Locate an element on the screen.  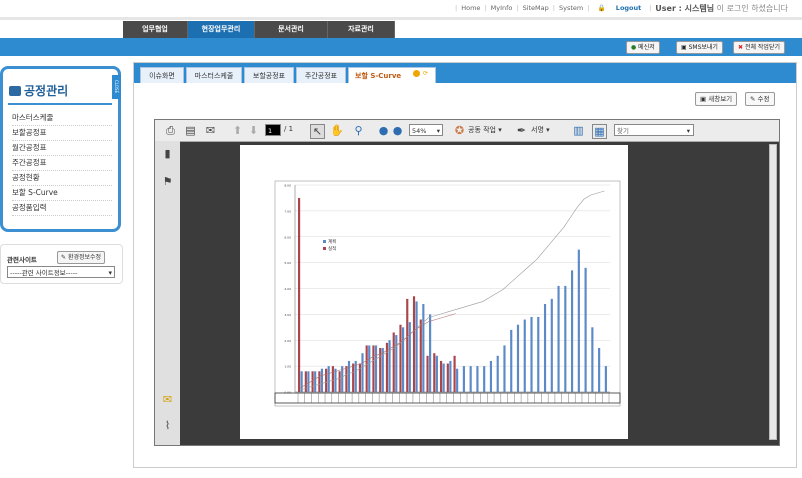
nav-weighted-schedule: 보할공정표 is located at coordinates (62, 133).